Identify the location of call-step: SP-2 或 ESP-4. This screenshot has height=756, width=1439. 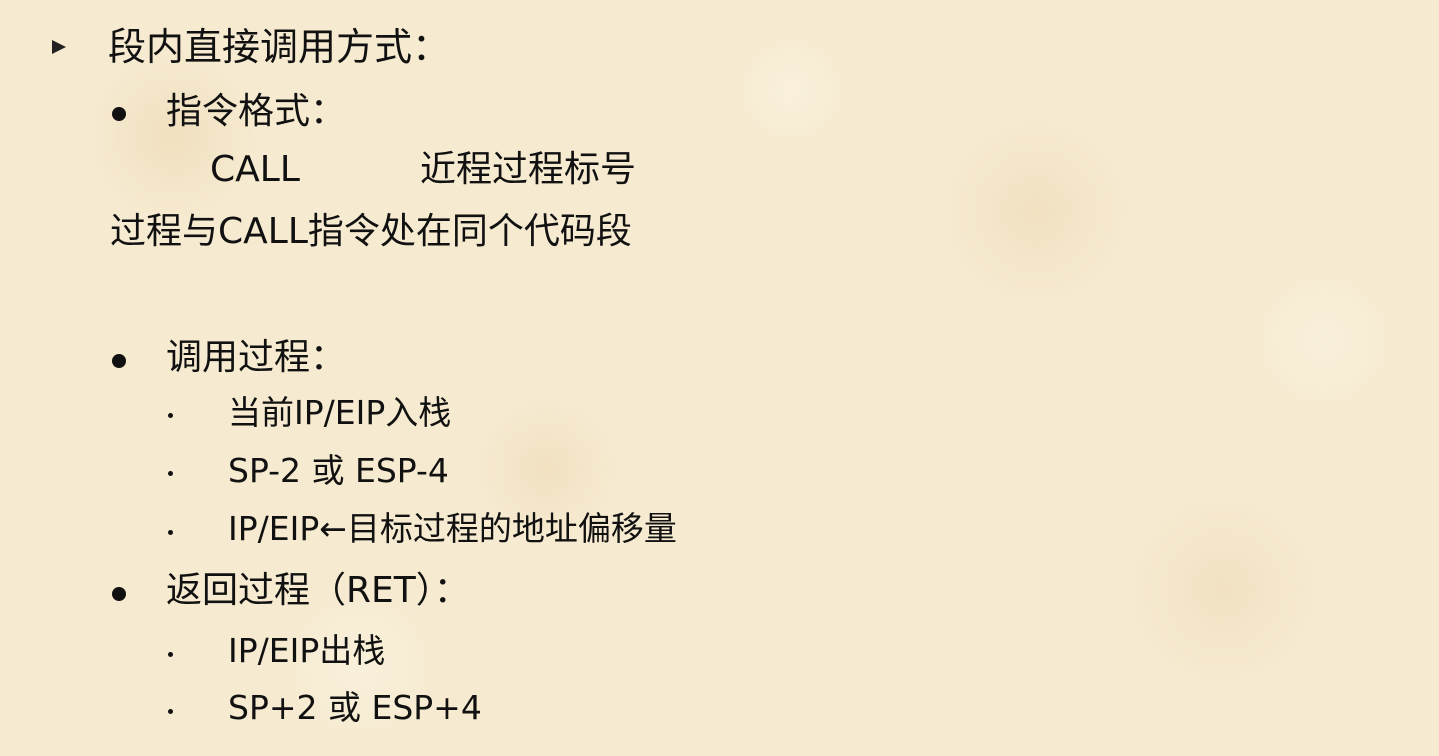
(338, 470).